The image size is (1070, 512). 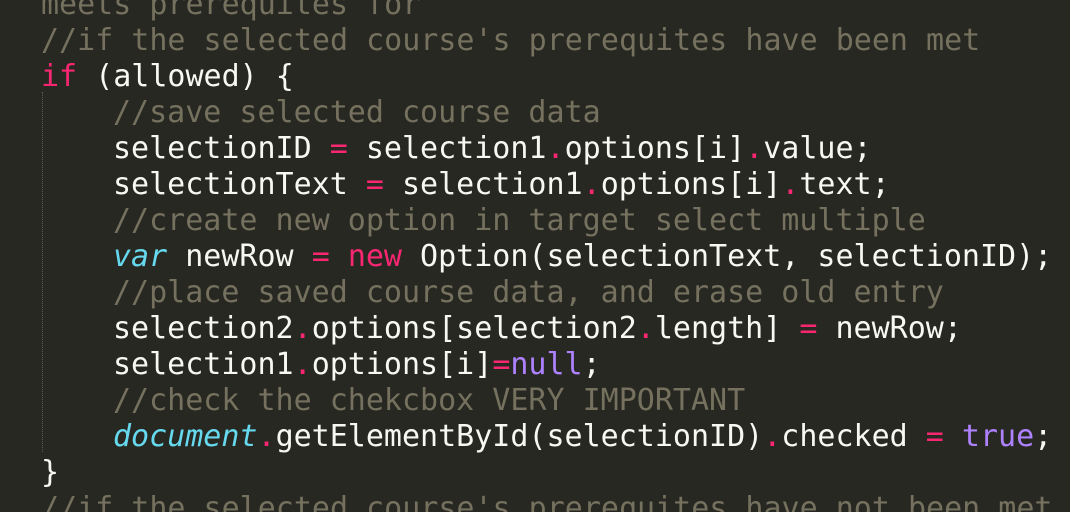 I want to click on code-token-plain: newRow;, so click(x=889, y=328).